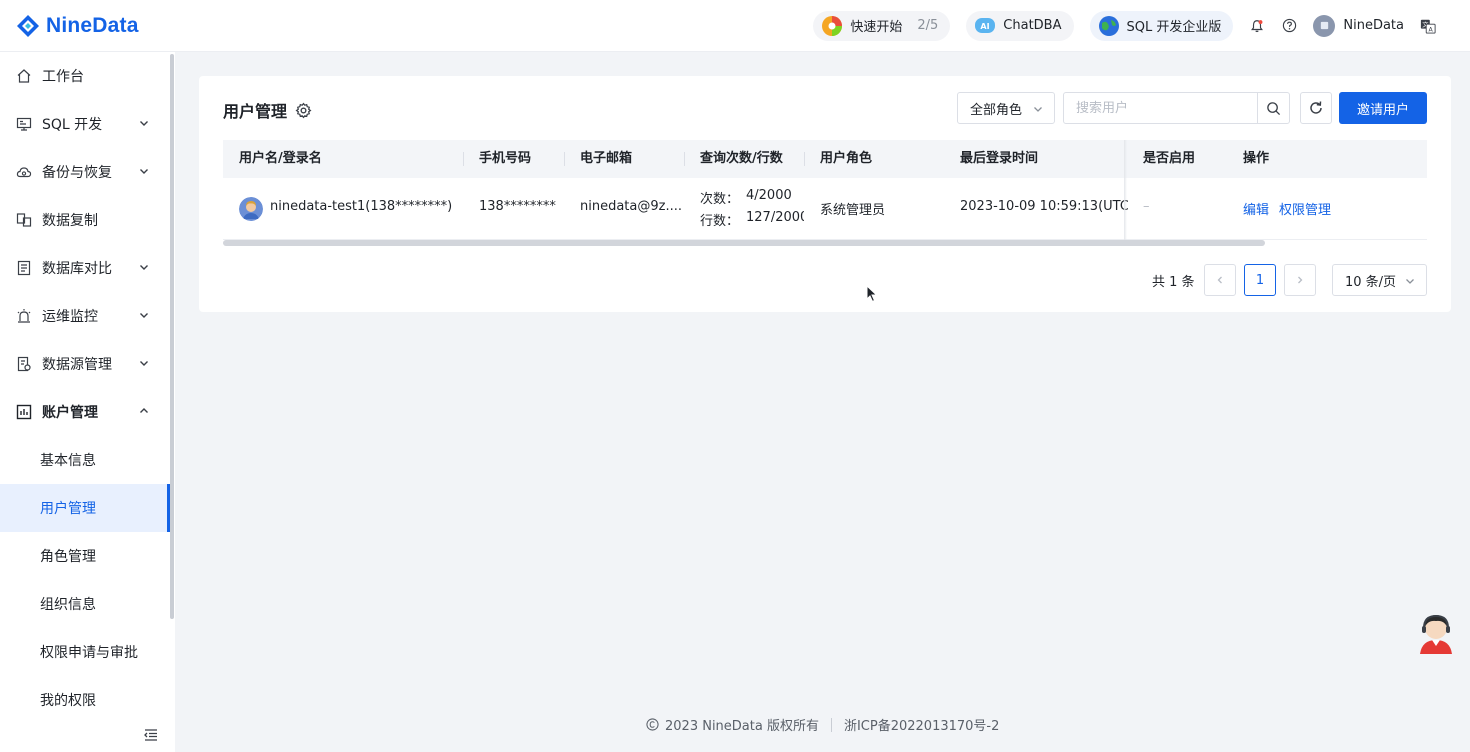 This screenshot has height=752, width=1470. Describe the element at coordinates (832, 25) in the screenshot. I see `quick-start-icon` at that location.